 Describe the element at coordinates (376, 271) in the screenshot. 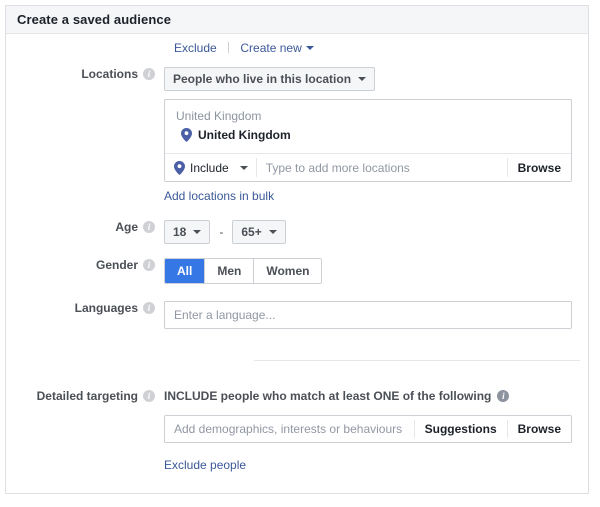

I see `gender-field: All Men Women` at that location.